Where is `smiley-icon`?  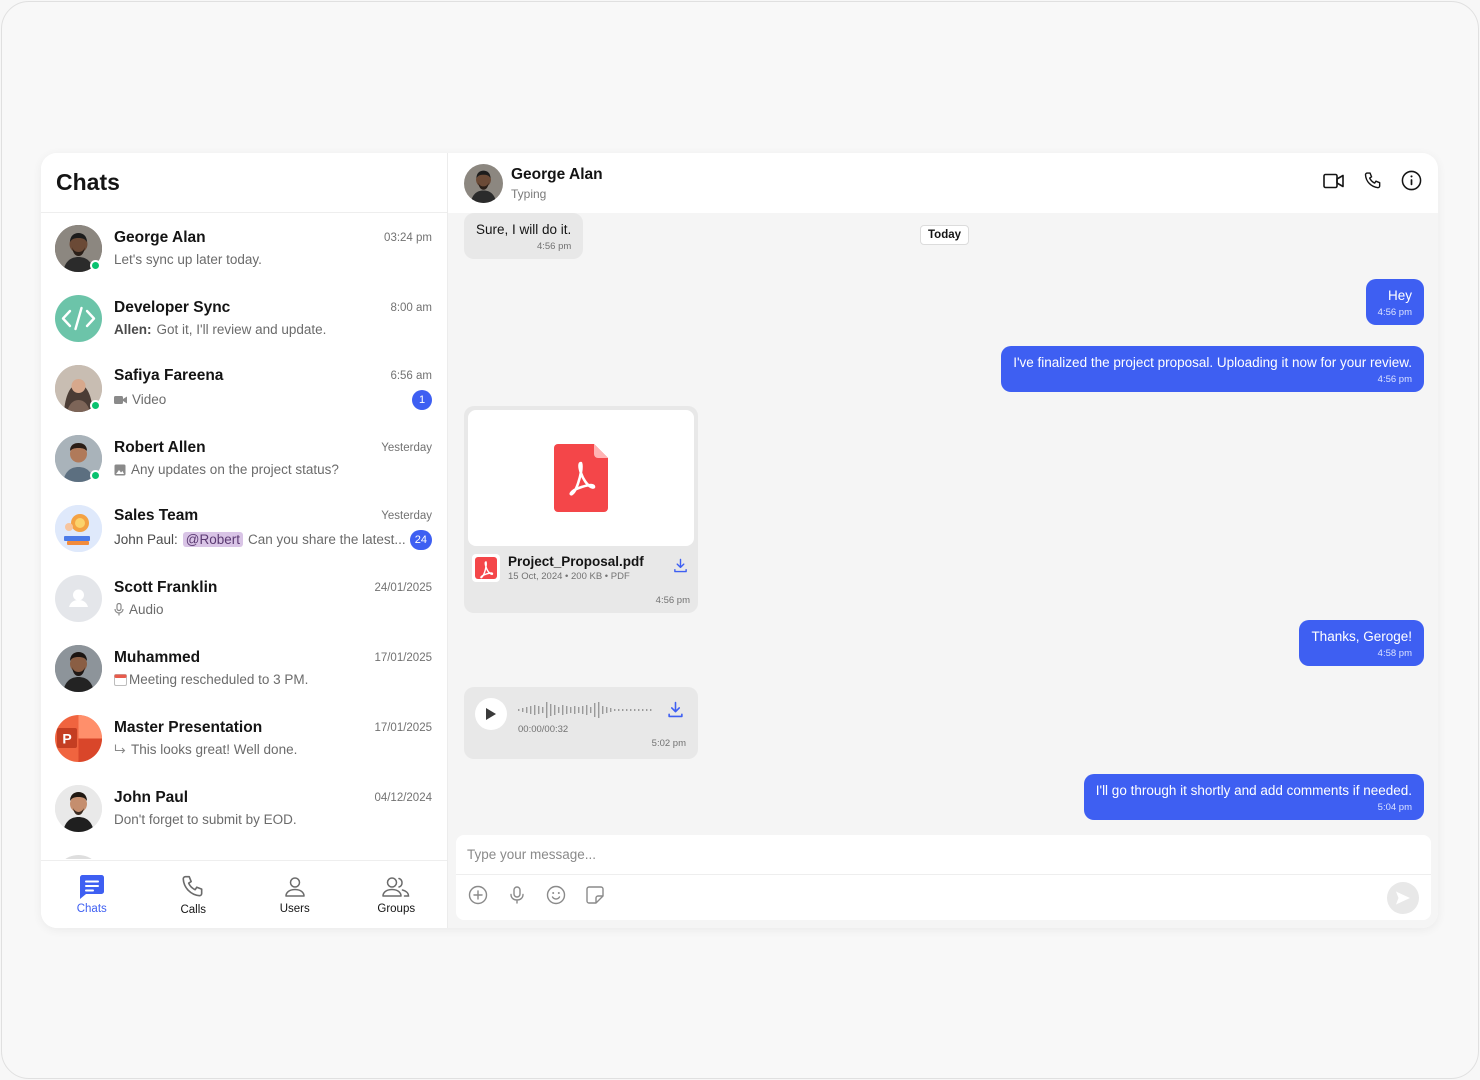
smiley-icon is located at coordinates (556, 895).